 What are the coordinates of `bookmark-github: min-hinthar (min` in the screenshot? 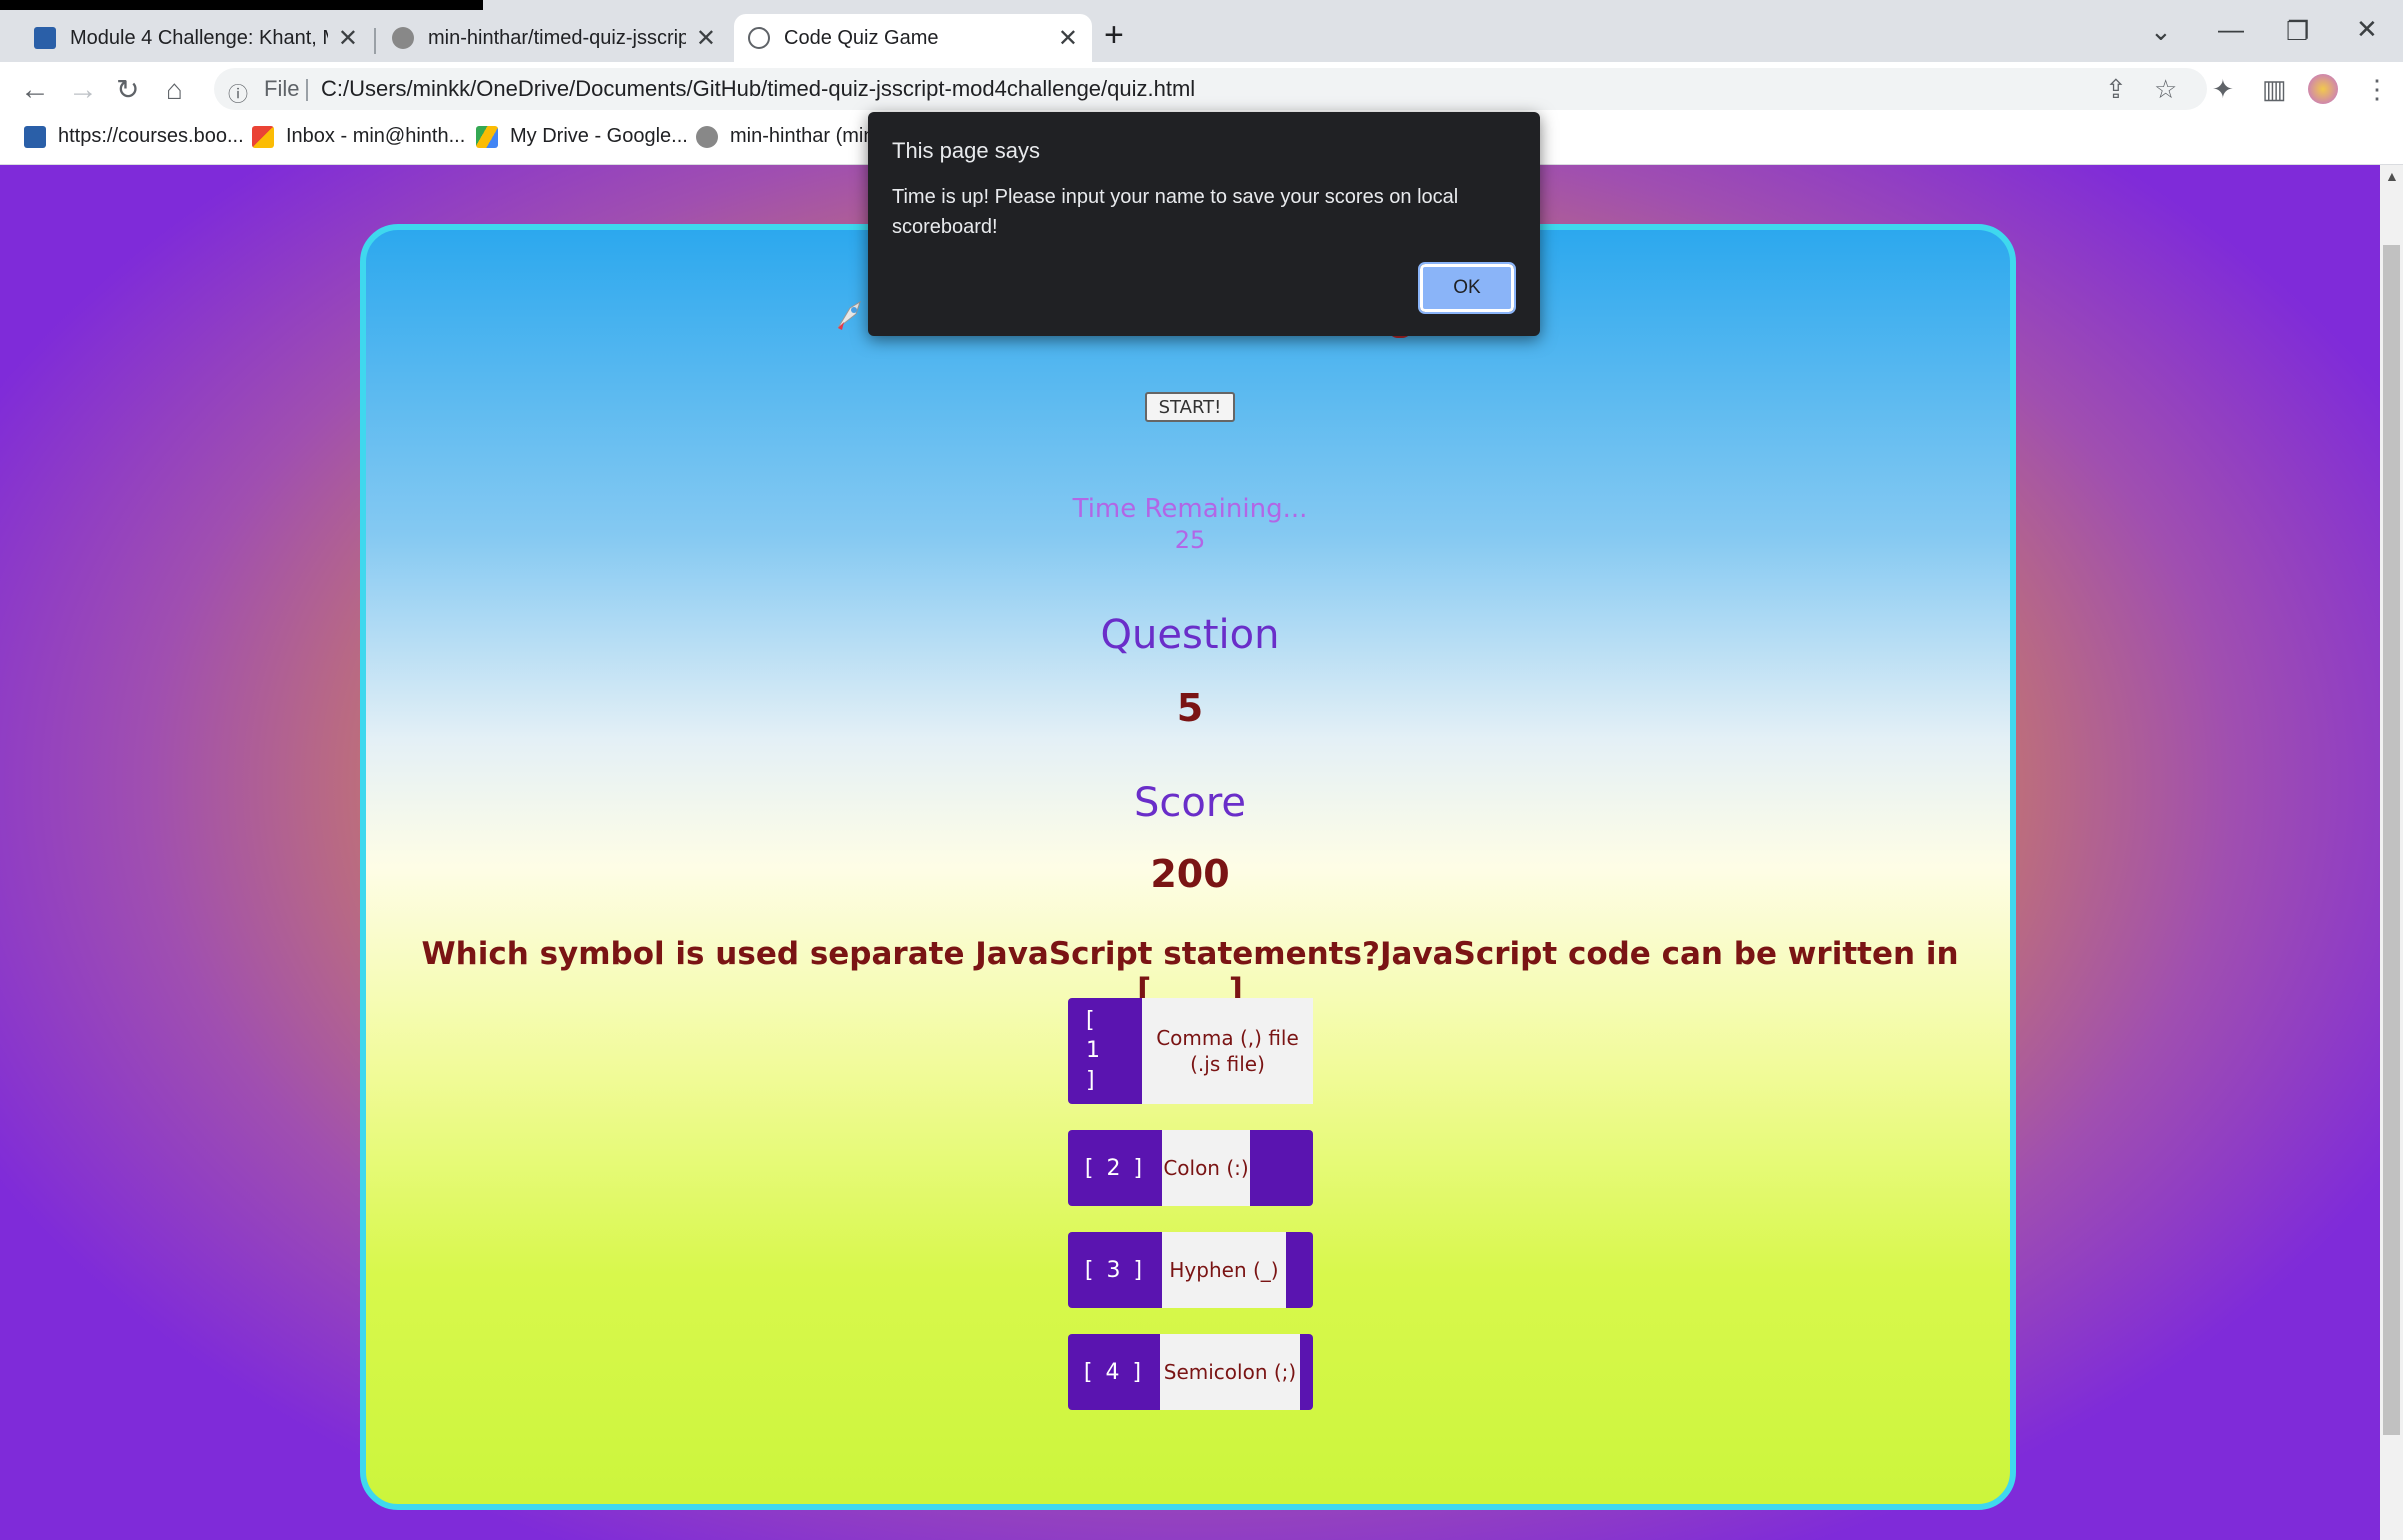 It's located at (785, 136).